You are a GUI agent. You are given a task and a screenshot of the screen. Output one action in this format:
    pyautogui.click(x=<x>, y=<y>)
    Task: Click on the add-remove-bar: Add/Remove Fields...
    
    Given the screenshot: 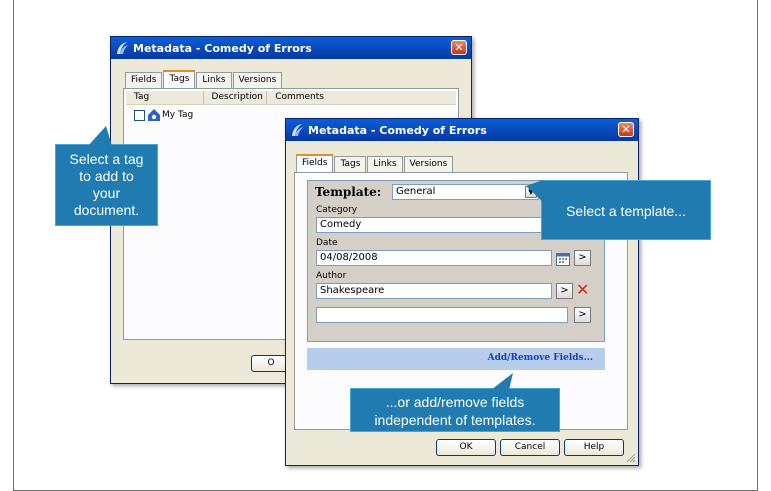 What is the action you would take?
    pyautogui.click(x=456, y=359)
    